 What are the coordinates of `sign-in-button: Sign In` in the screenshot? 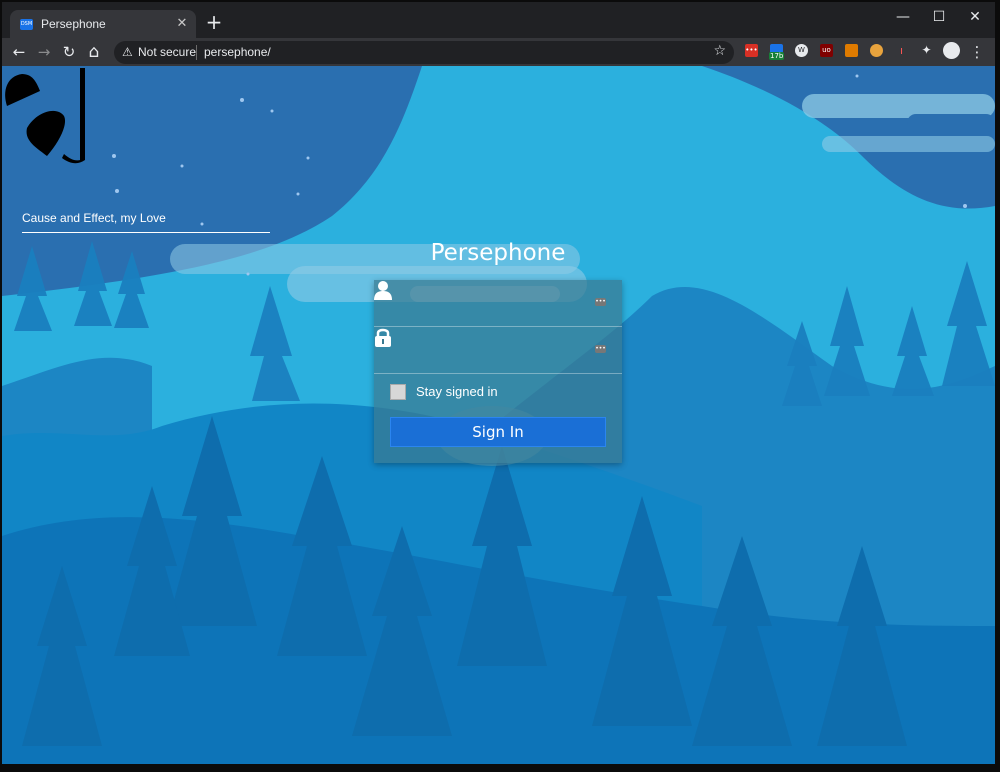 It's located at (498, 432).